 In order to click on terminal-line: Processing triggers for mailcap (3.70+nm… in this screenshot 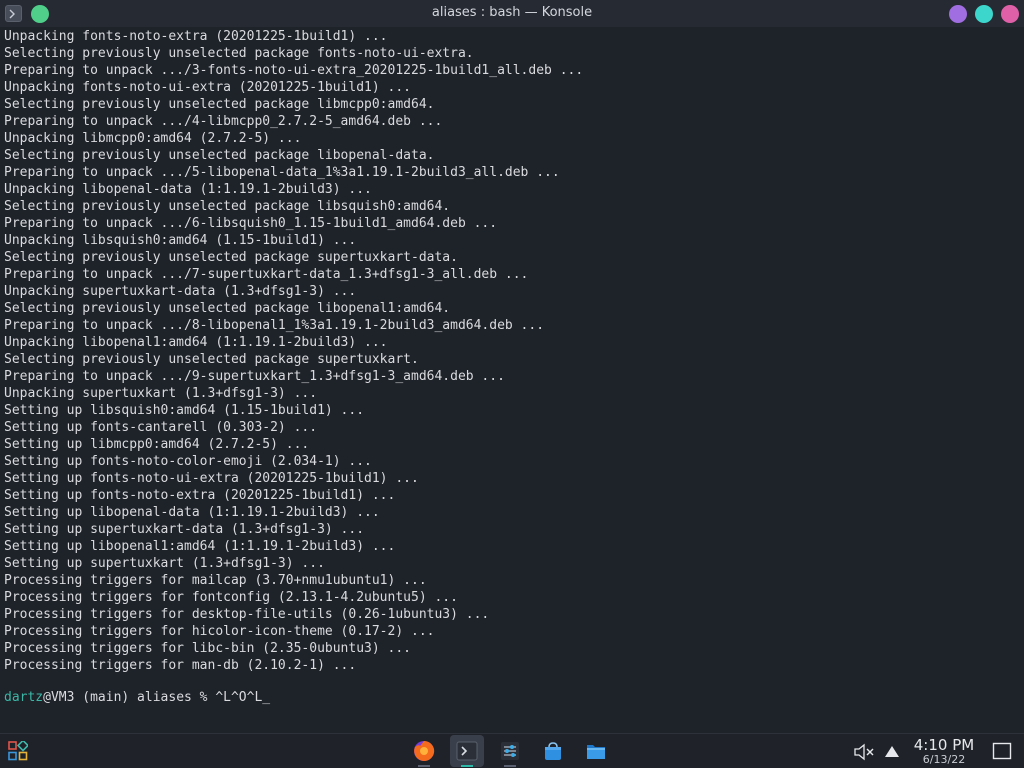, I will do `click(215, 580)`.